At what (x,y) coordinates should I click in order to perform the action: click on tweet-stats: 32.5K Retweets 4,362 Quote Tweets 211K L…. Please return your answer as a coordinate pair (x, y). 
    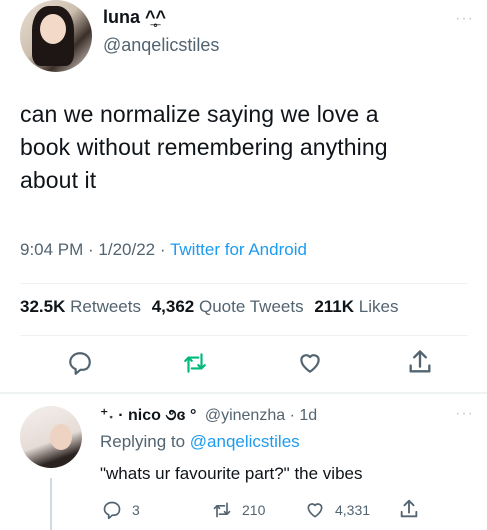
    Looking at the image, I should click on (209, 307).